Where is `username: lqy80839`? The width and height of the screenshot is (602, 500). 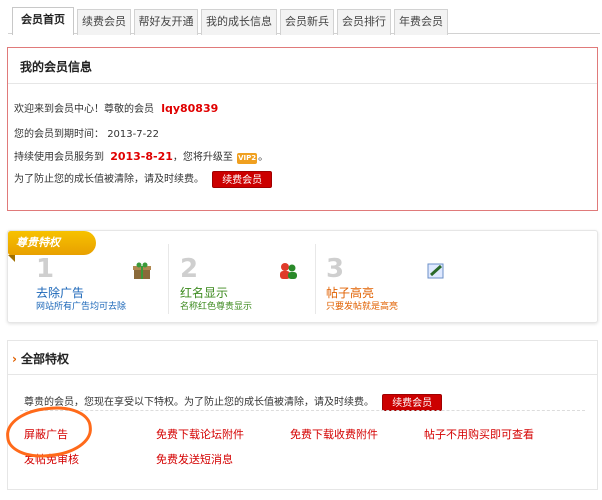
username: lqy80839 is located at coordinates (190, 108).